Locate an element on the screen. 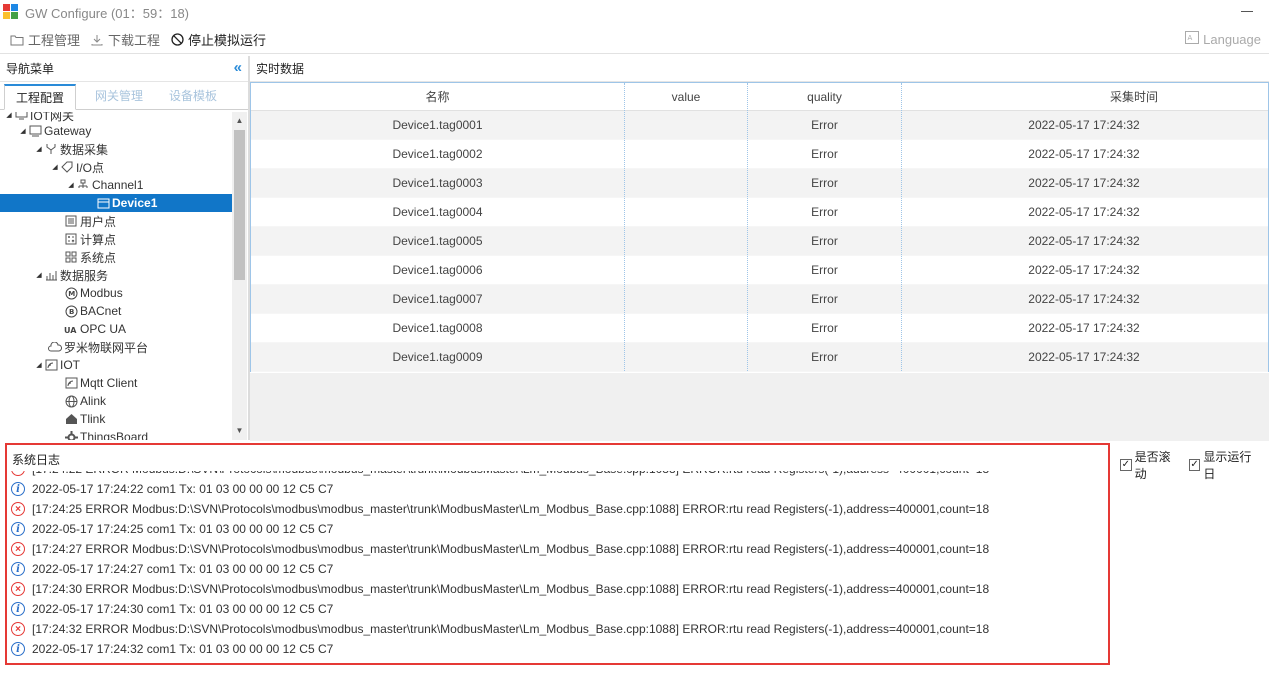 The width and height of the screenshot is (1269, 683). tree-item-lumi-iot-platform: 罗米物联网平台 is located at coordinates (116, 347).